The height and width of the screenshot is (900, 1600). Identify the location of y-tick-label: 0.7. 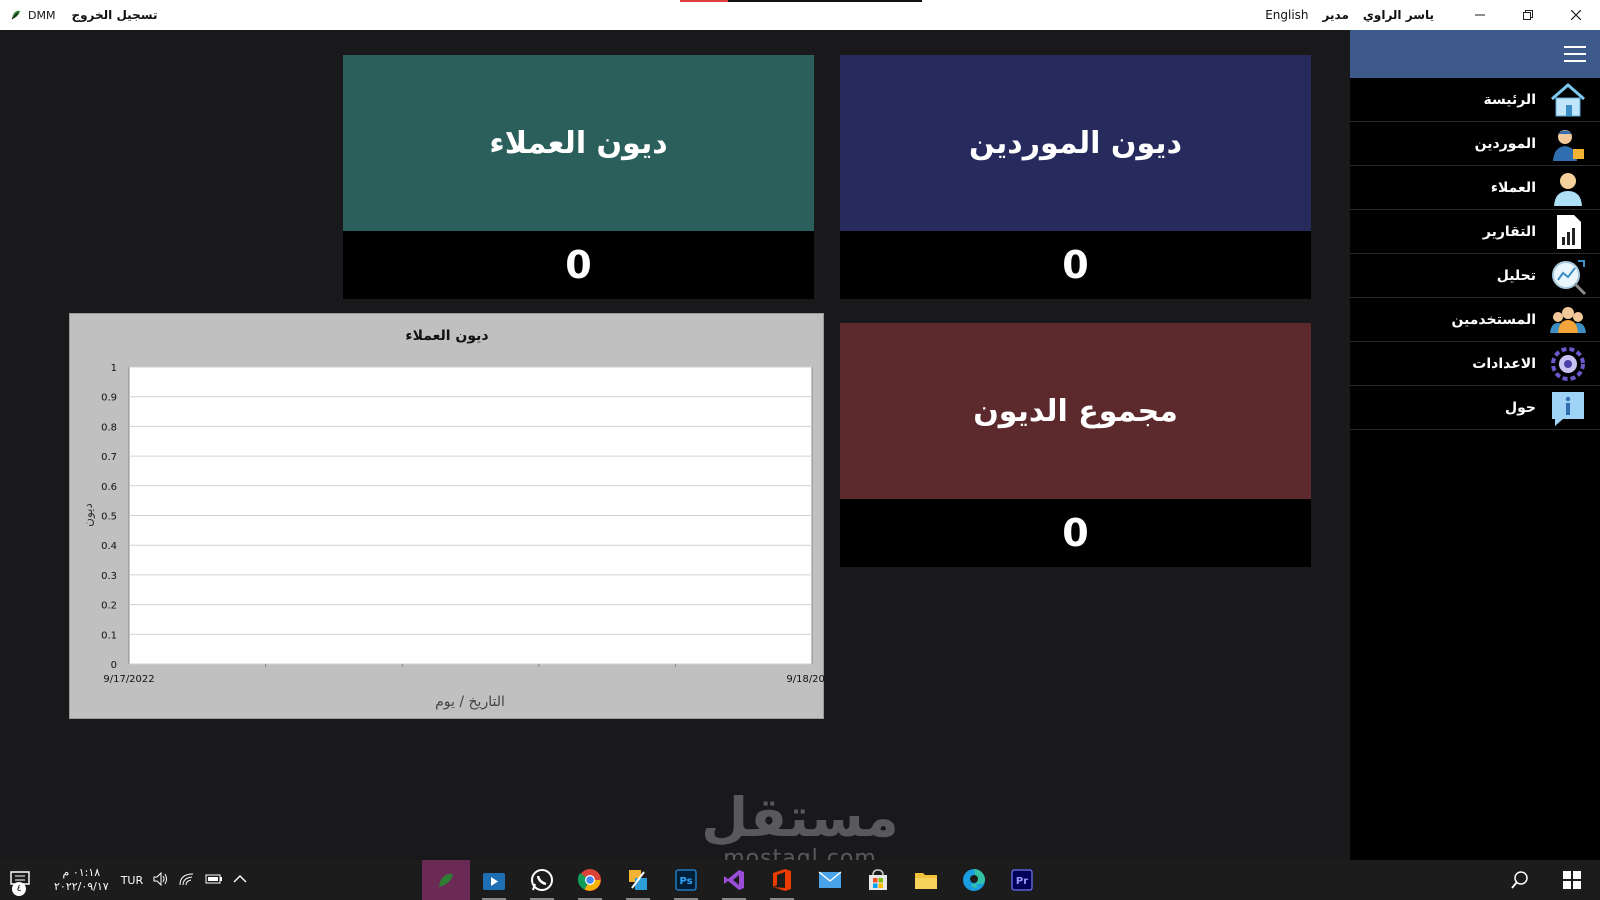
(109, 457).